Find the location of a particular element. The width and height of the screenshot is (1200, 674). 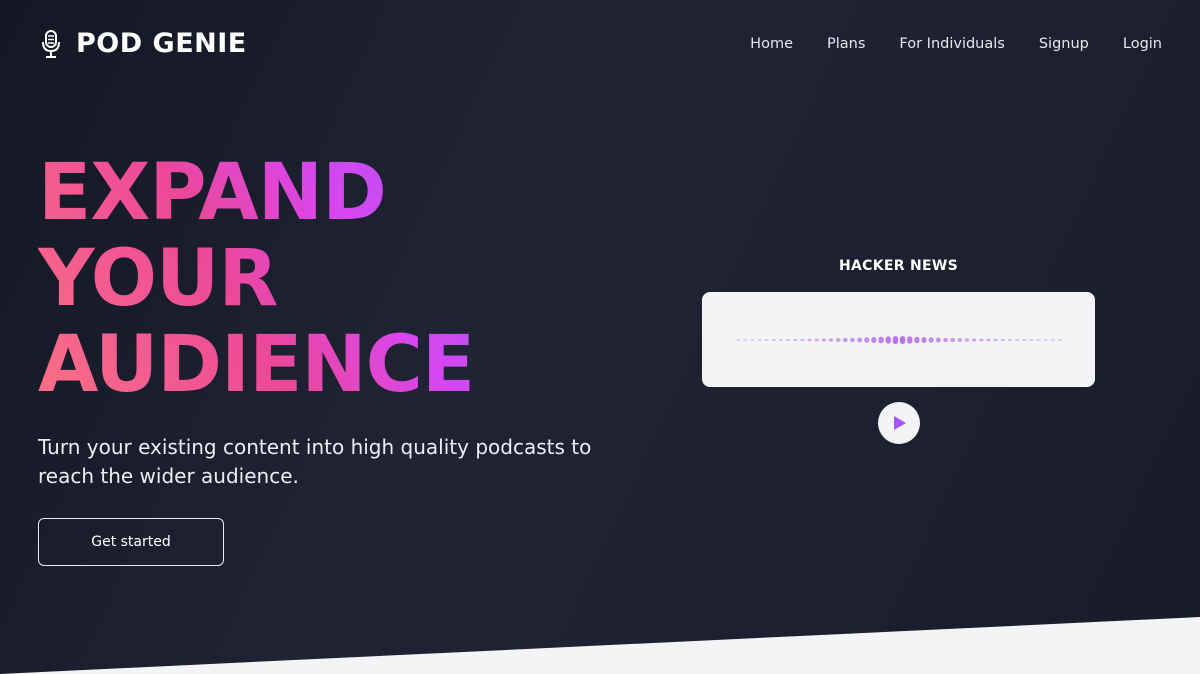

hero-title-line-1: EXPAND is located at coordinates (212, 193).